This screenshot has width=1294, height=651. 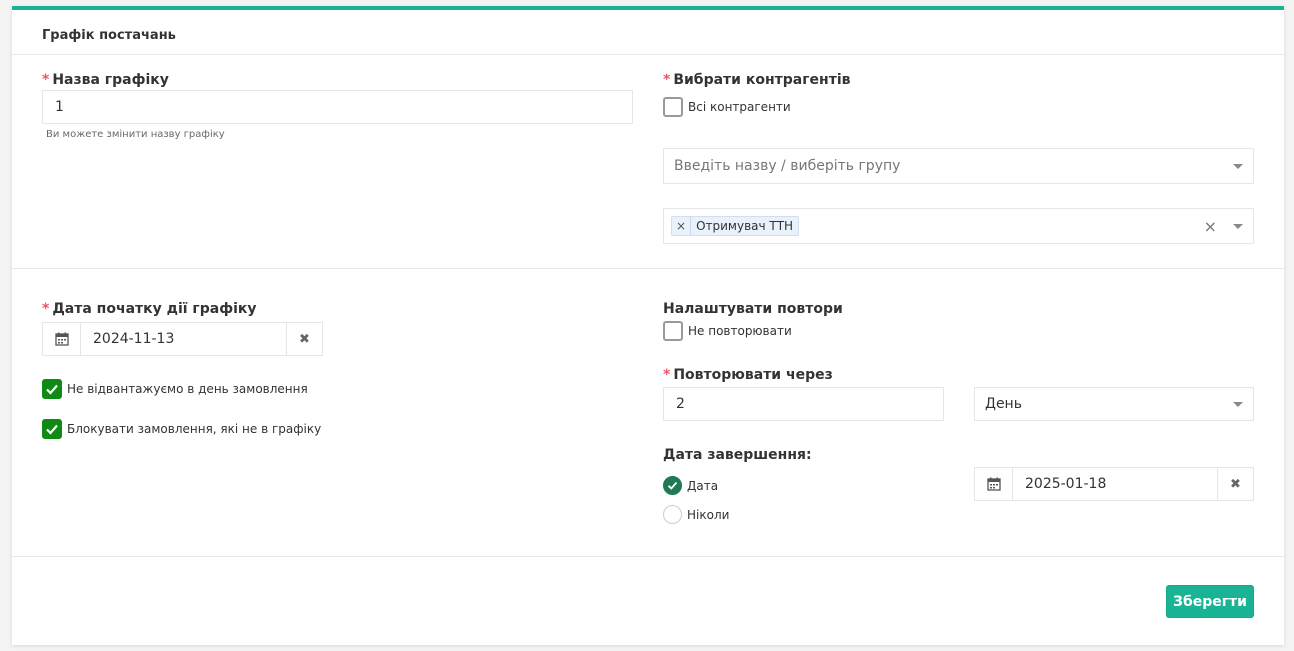 I want to click on repeat-settings-label: Налаштувати повтори, so click(x=753, y=309).